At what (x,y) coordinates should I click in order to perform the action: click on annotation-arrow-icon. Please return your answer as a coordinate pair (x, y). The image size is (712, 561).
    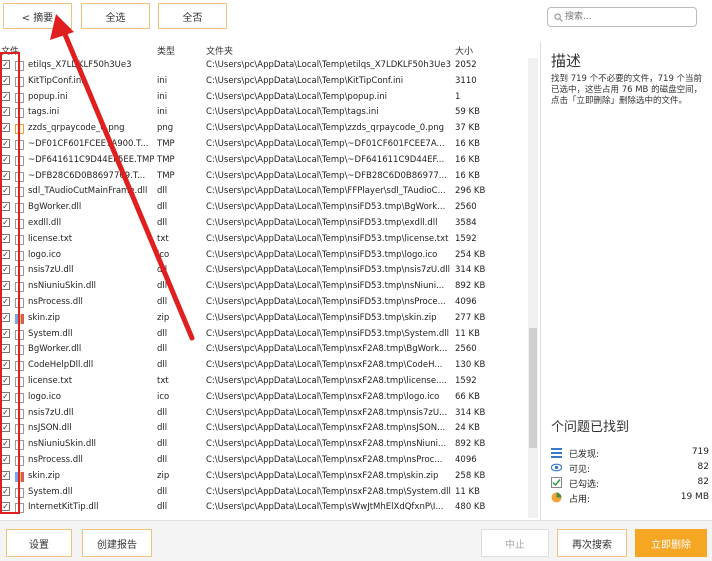
    Looking at the image, I should click on (122, 177).